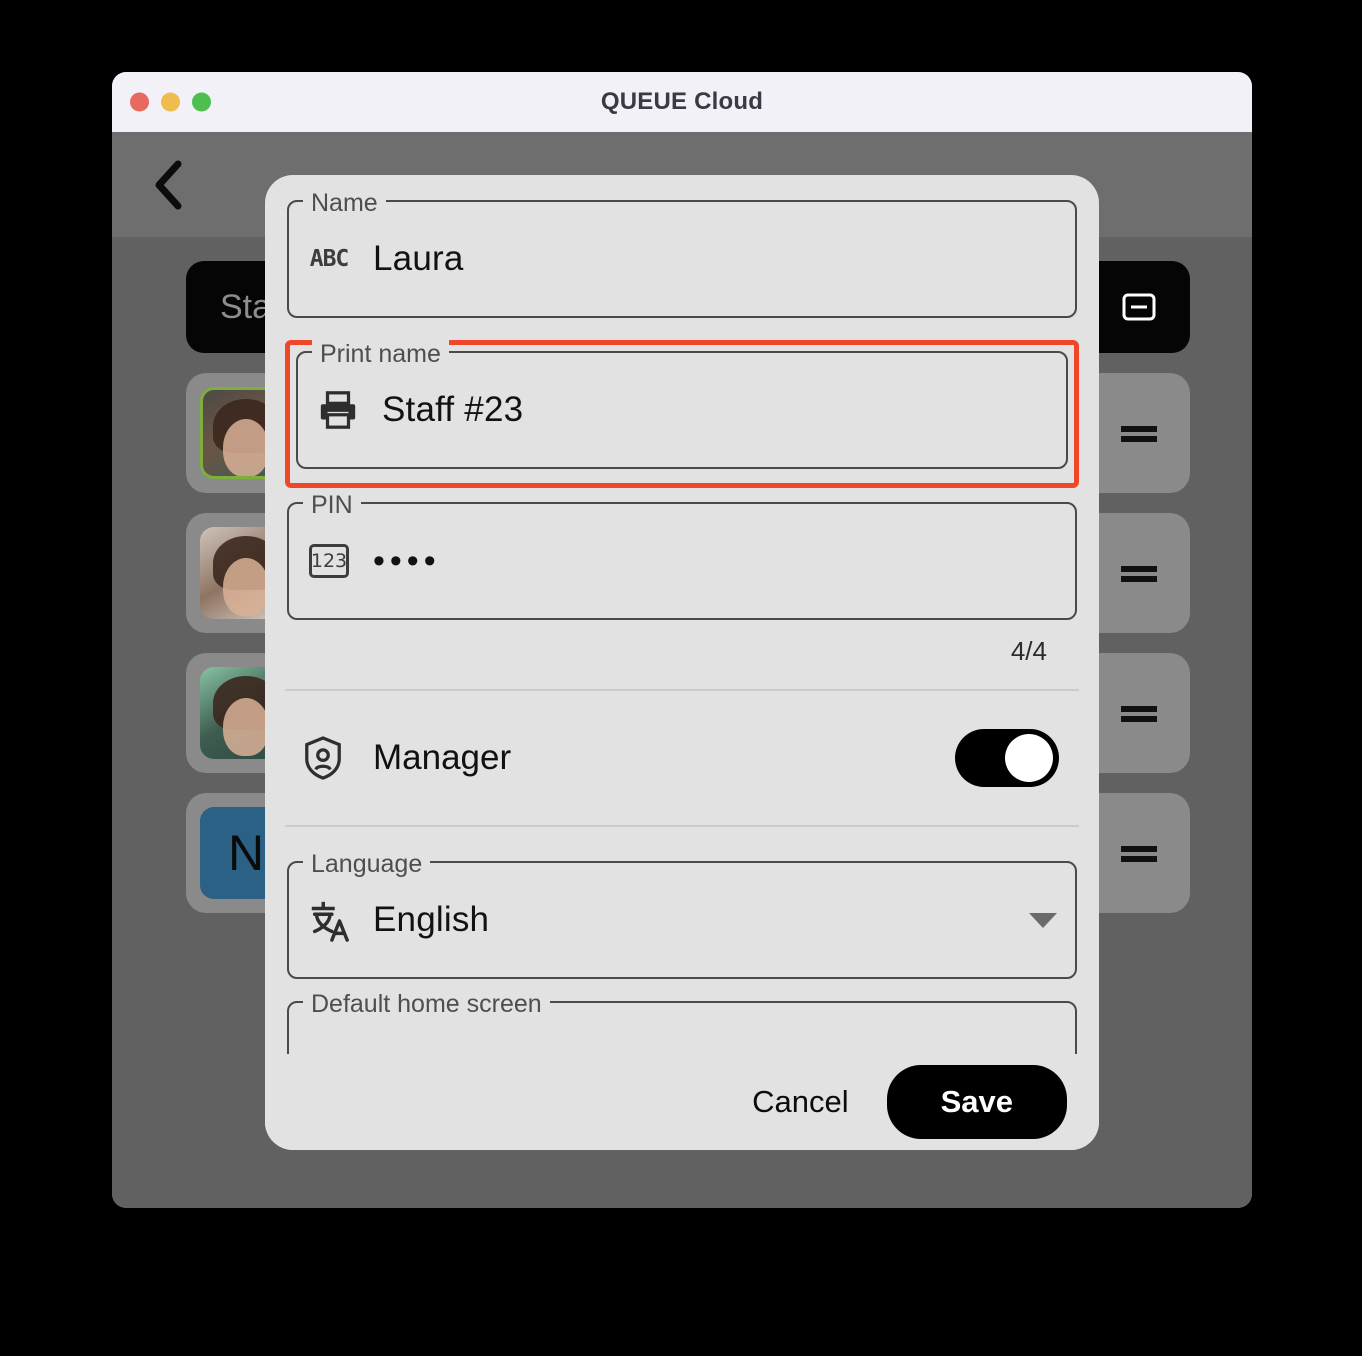 This screenshot has height=1356, width=1362. I want to click on default-home-screen-field-label: Default home screen, so click(426, 1004).